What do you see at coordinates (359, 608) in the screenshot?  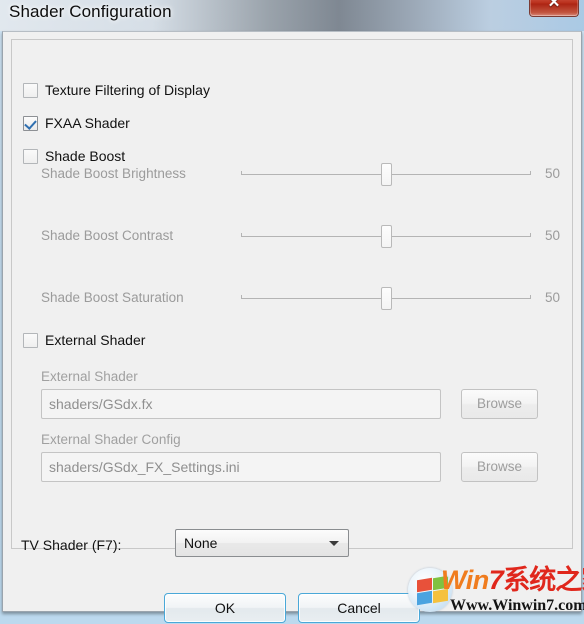 I see `cancel-button: Cancel` at bounding box center [359, 608].